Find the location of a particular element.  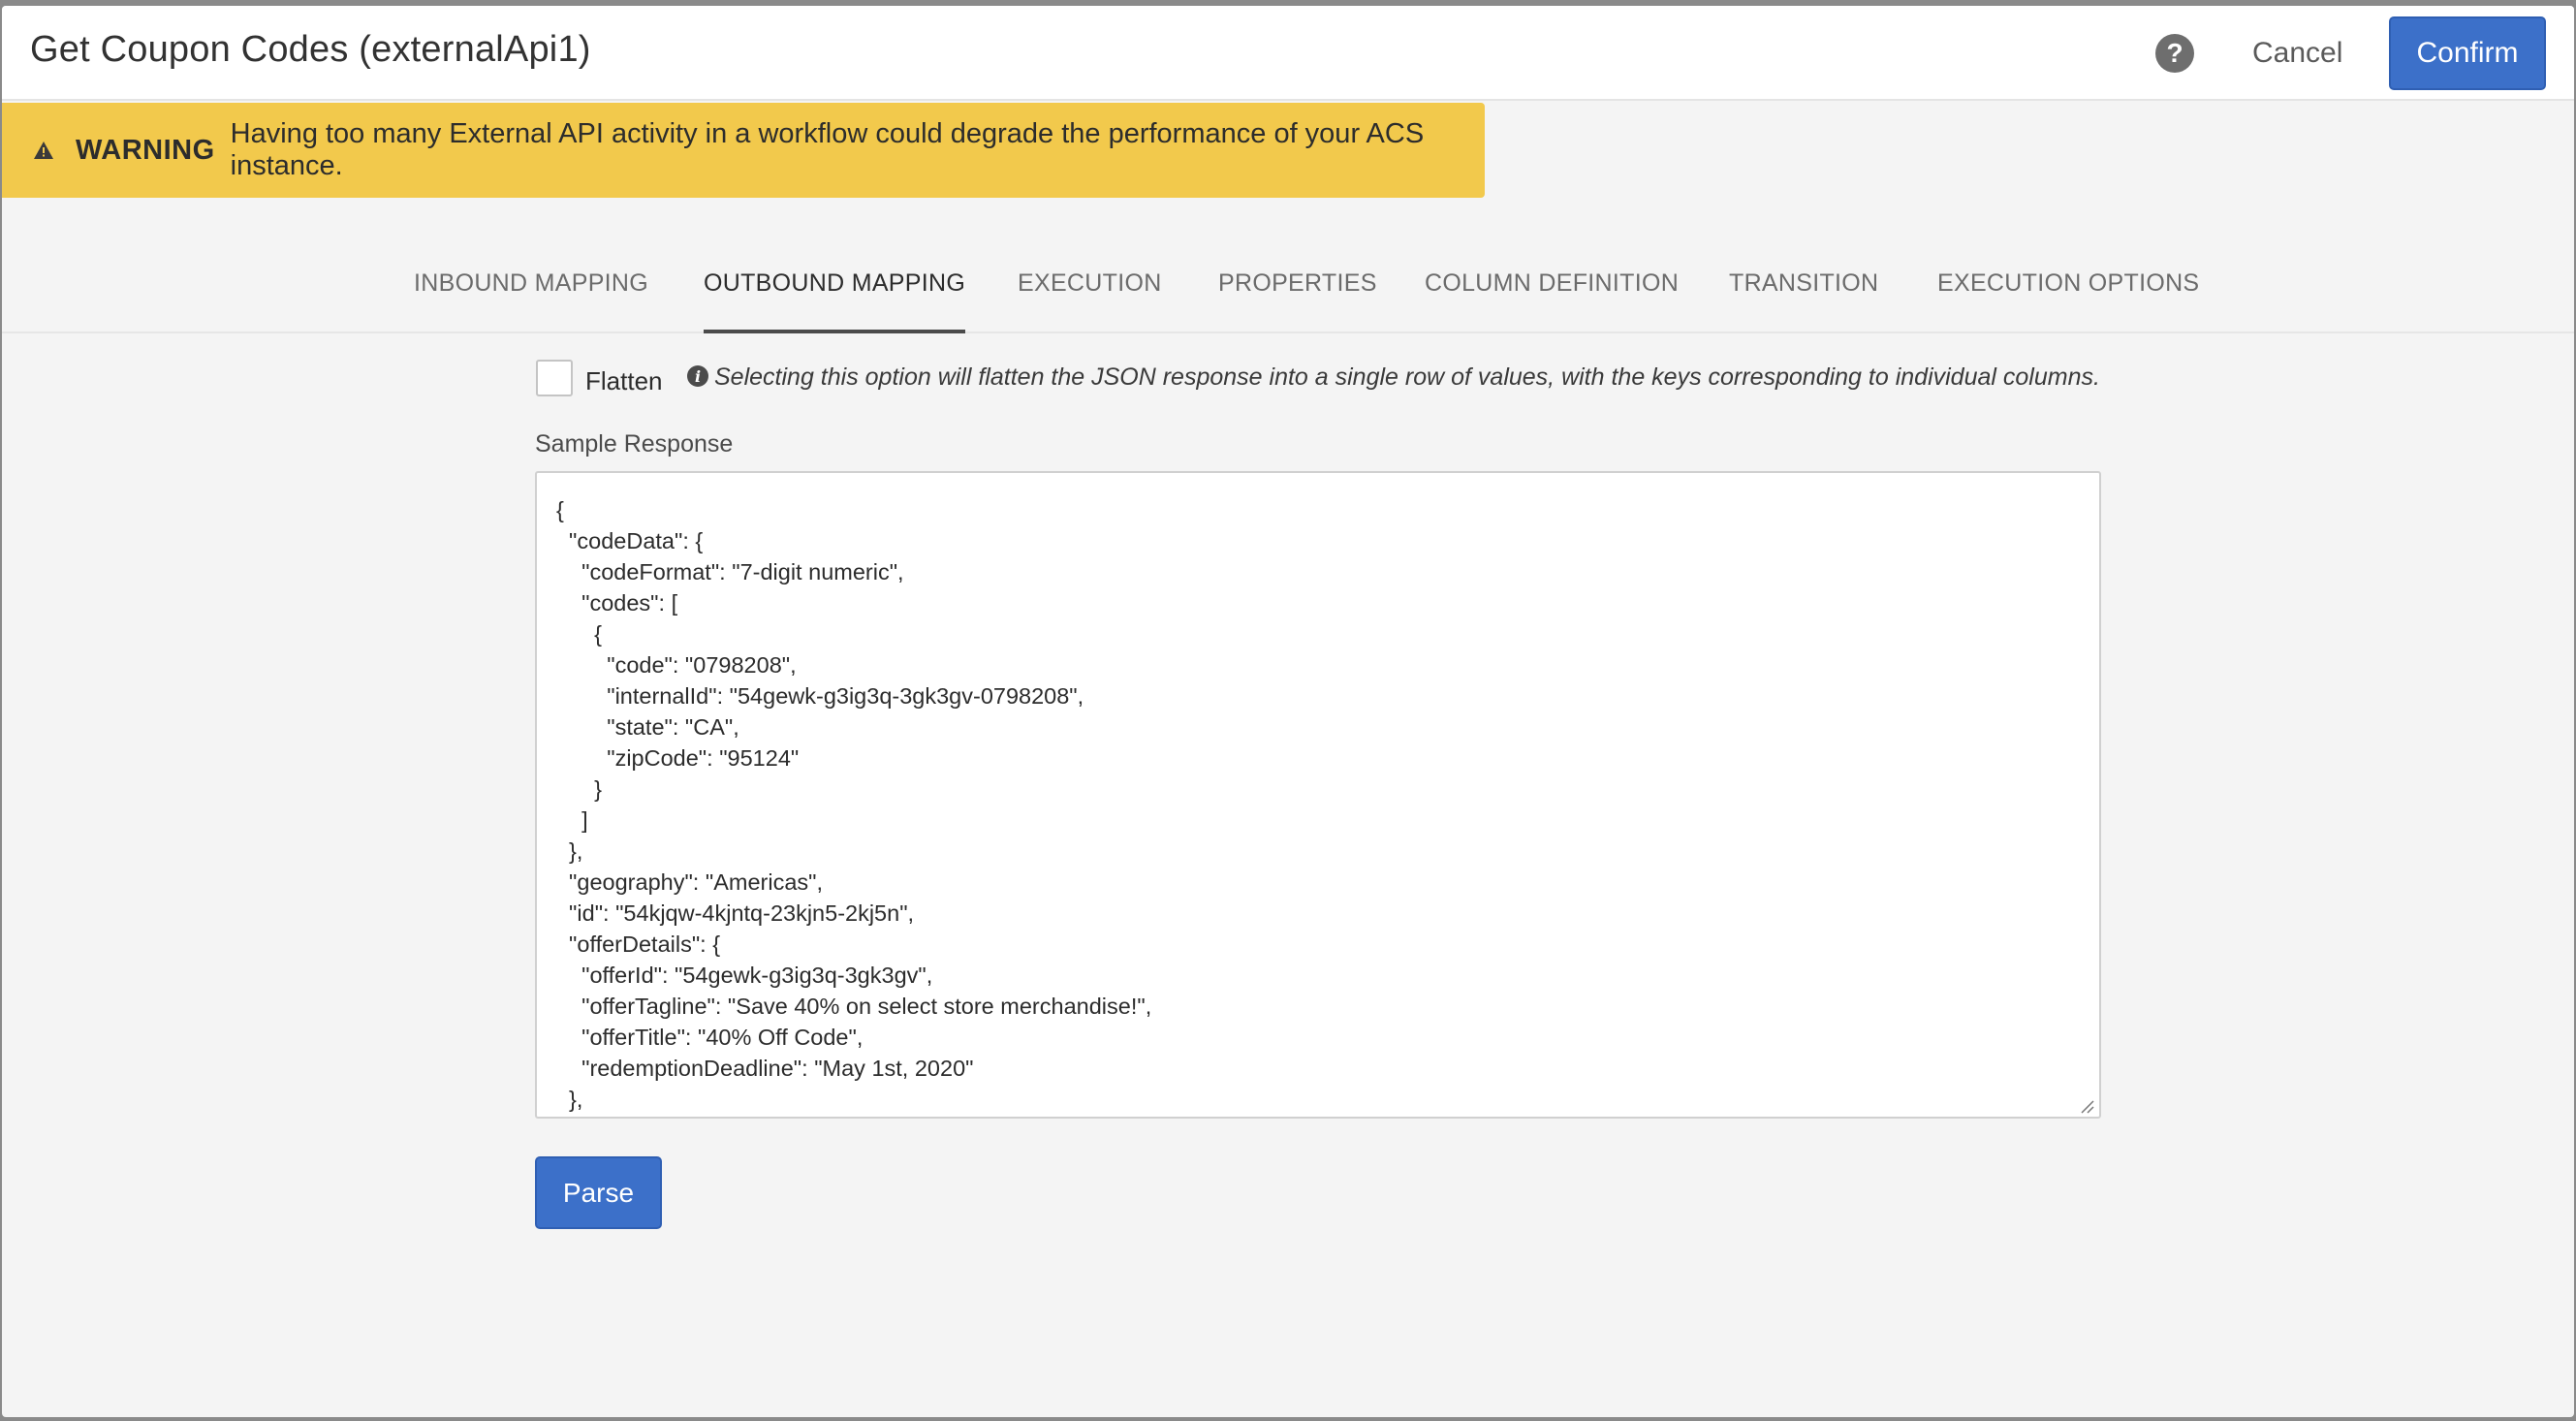

tab-properties: PROPERTIES is located at coordinates (1297, 301).